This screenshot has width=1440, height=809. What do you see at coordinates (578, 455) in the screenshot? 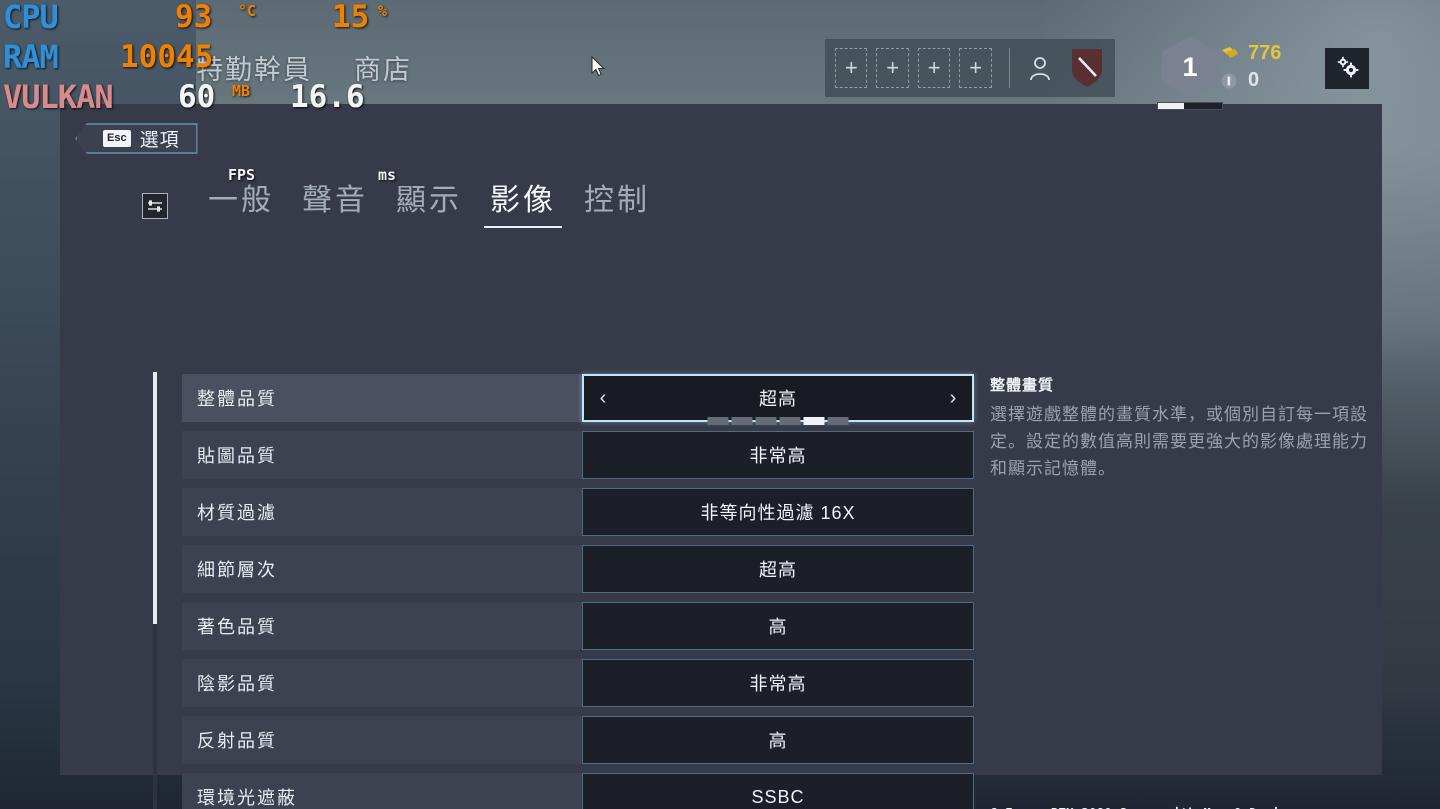
I see `table-row: 貼圖品質 非常高` at bounding box center [578, 455].